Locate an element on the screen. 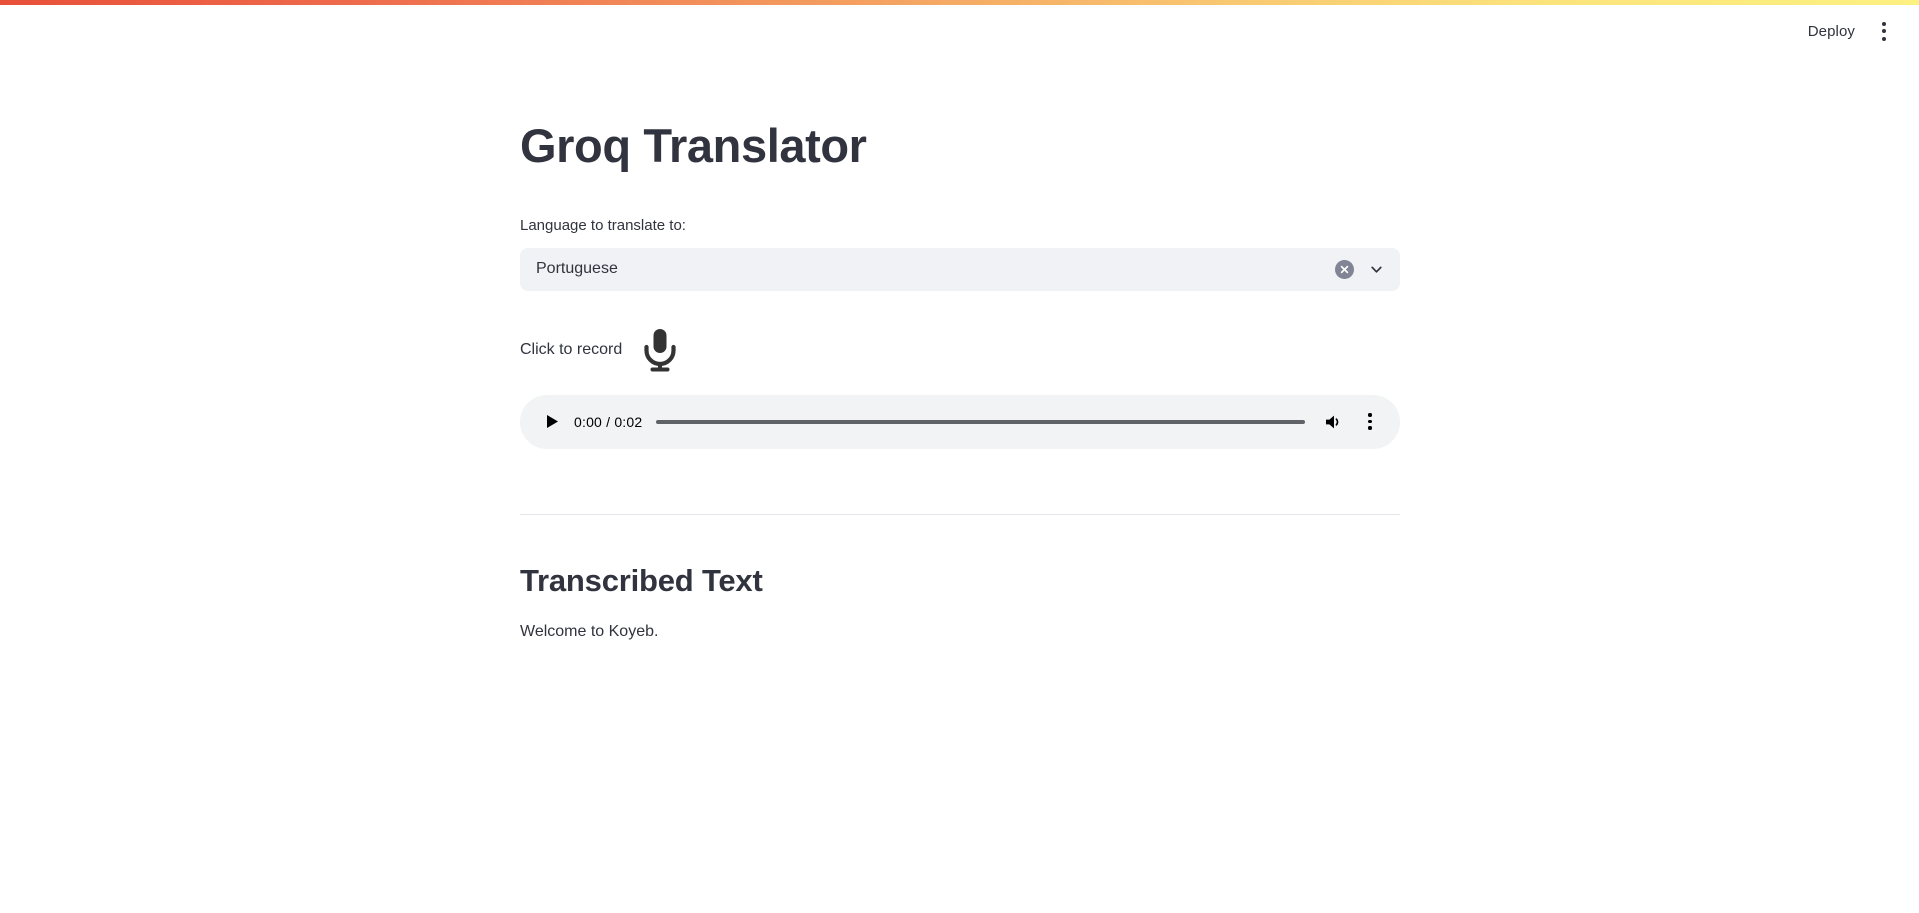 The width and height of the screenshot is (1919, 913). audio-menu-icon is located at coordinates (1370, 422).